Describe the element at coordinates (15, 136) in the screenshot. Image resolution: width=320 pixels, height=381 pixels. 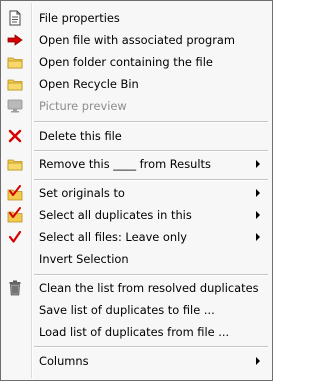
I see `red-x-icon` at that location.